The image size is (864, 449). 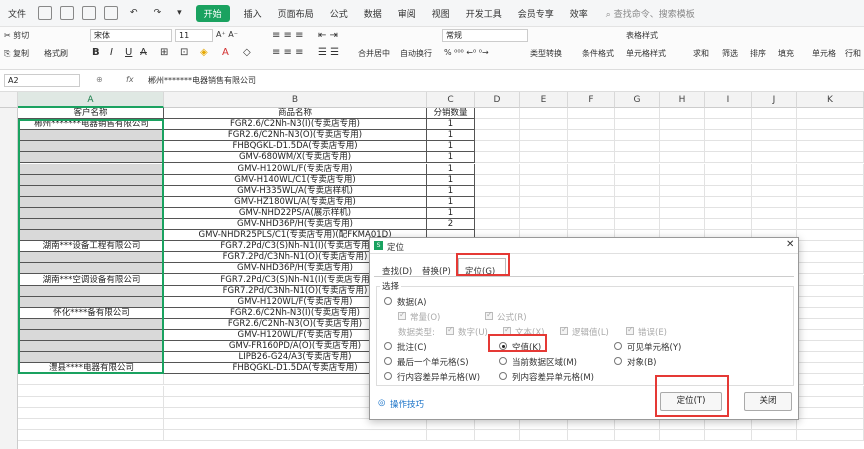 I want to click on visible-radio, so click(x=618, y=346).